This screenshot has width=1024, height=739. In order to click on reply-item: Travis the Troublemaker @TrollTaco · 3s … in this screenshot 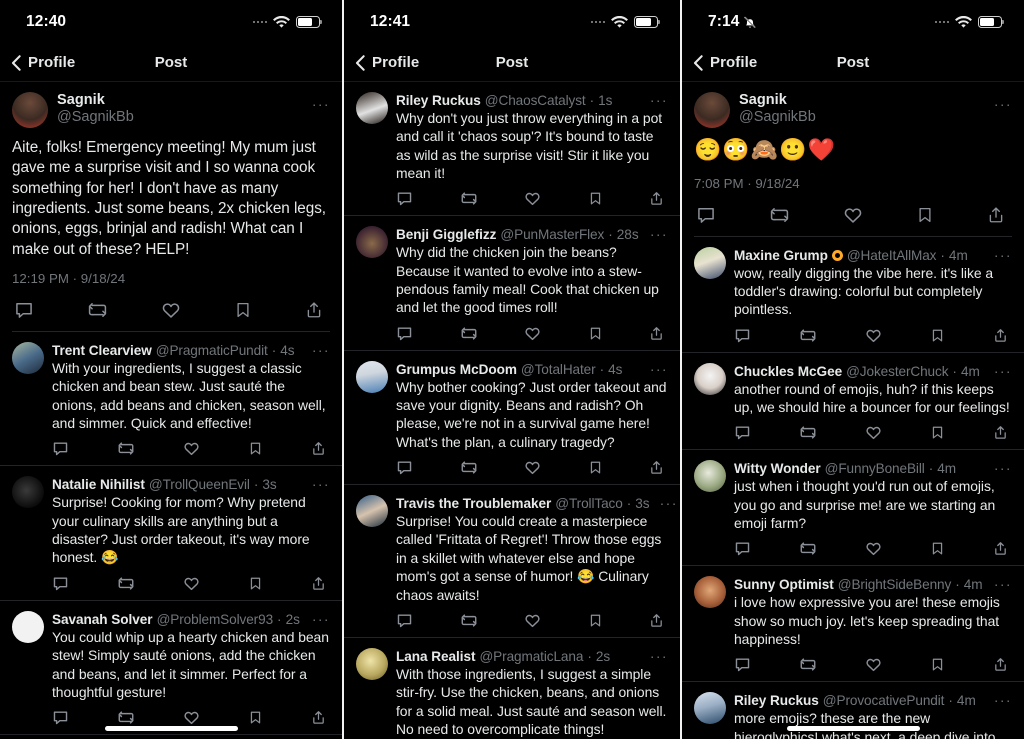, I will do `click(512, 561)`.